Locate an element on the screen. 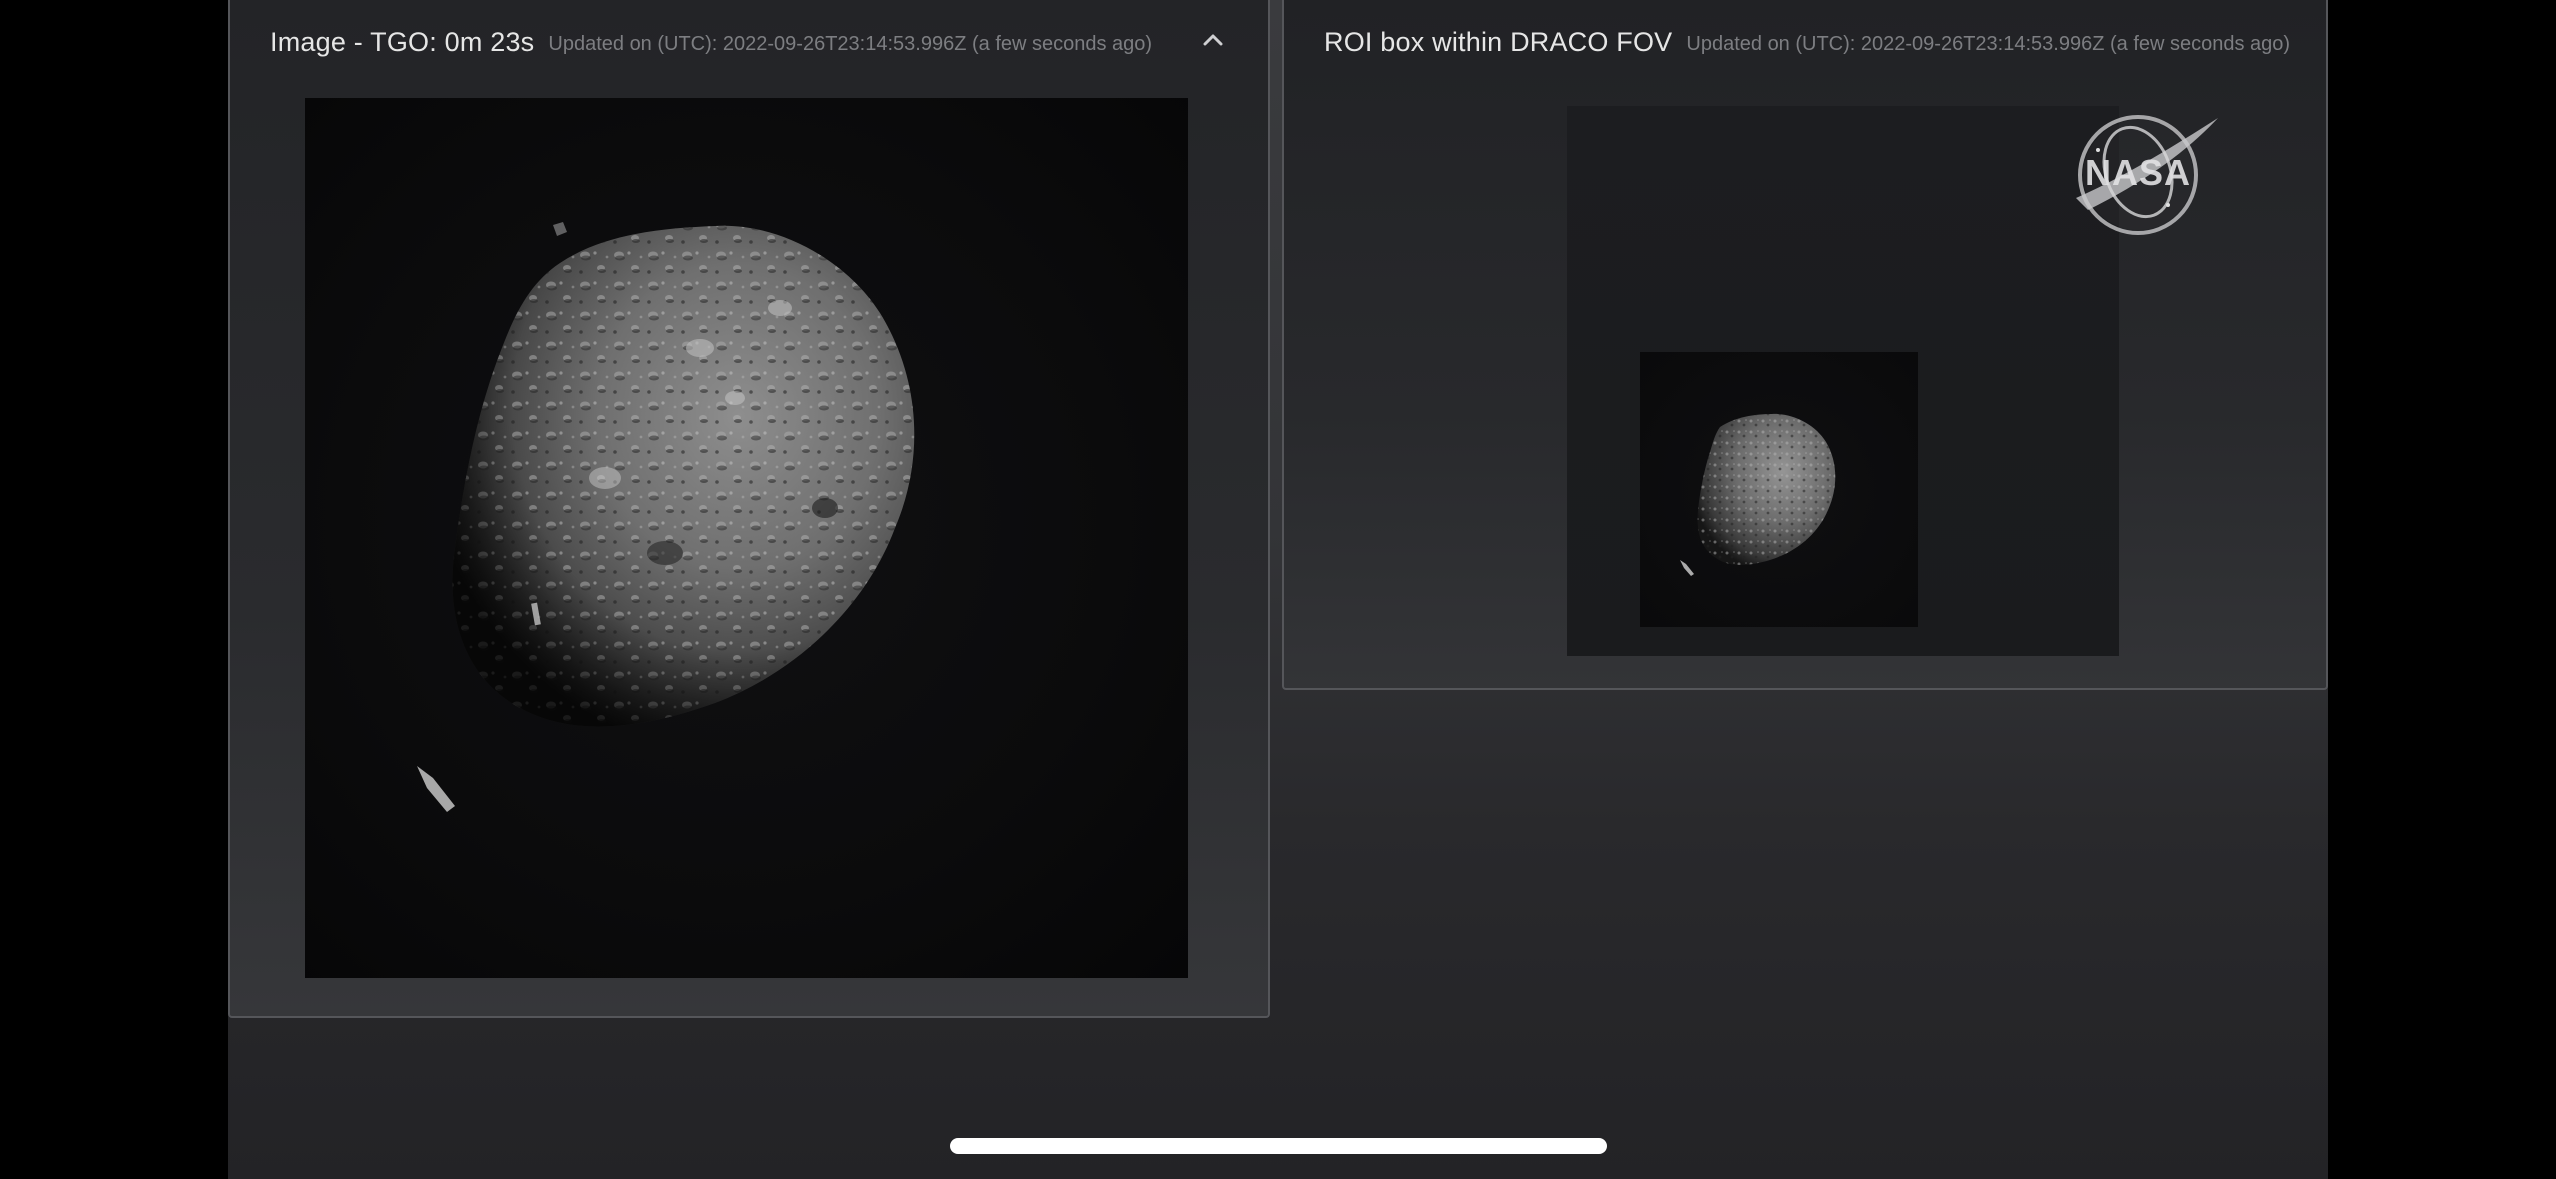 The width and height of the screenshot is (2556, 1179). roi-panel-title: ROI box within DRACO FOV is located at coordinates (1498, 41).